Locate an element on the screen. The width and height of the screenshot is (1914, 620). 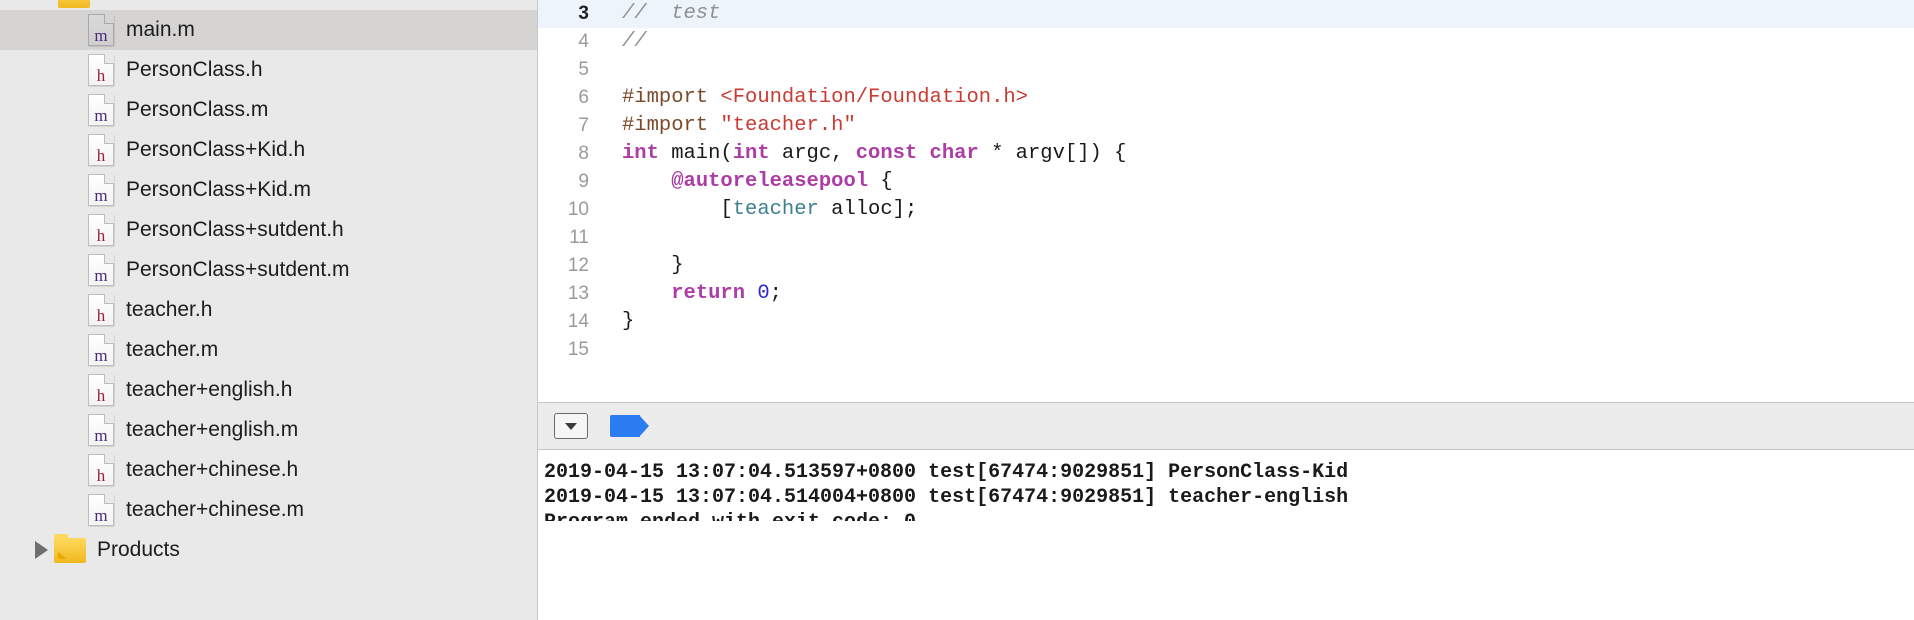
code-line: 6 #import <Foundation/Foundation.h> is located at coordinates (1226, 98).